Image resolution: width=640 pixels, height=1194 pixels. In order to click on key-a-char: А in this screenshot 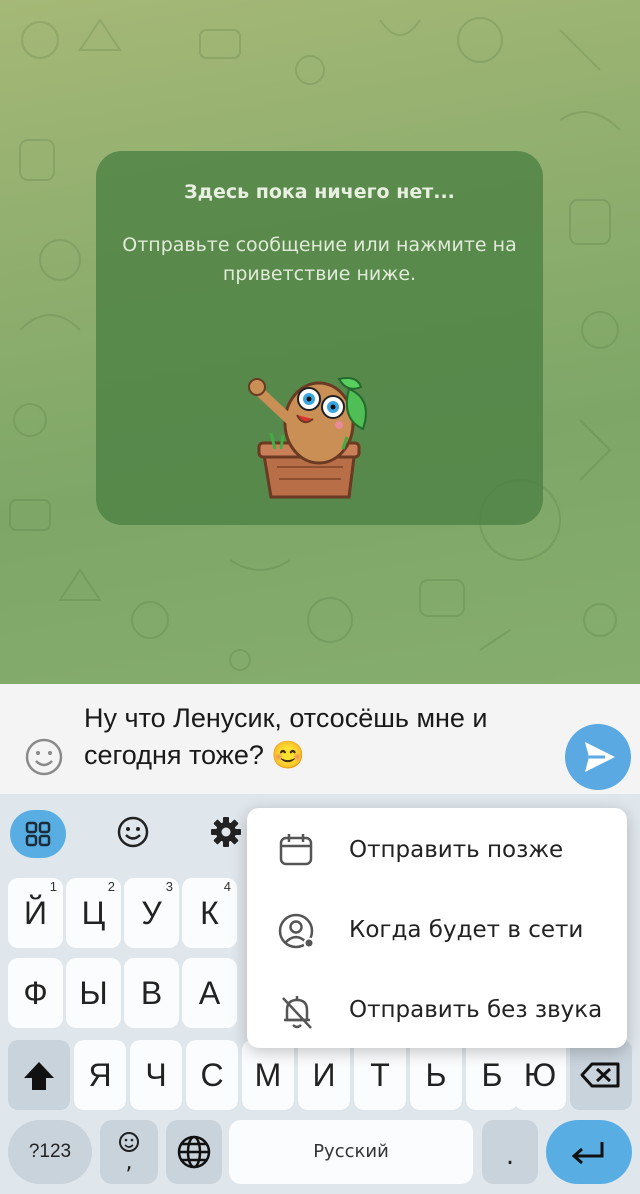, I will do `click(209, 993)`.